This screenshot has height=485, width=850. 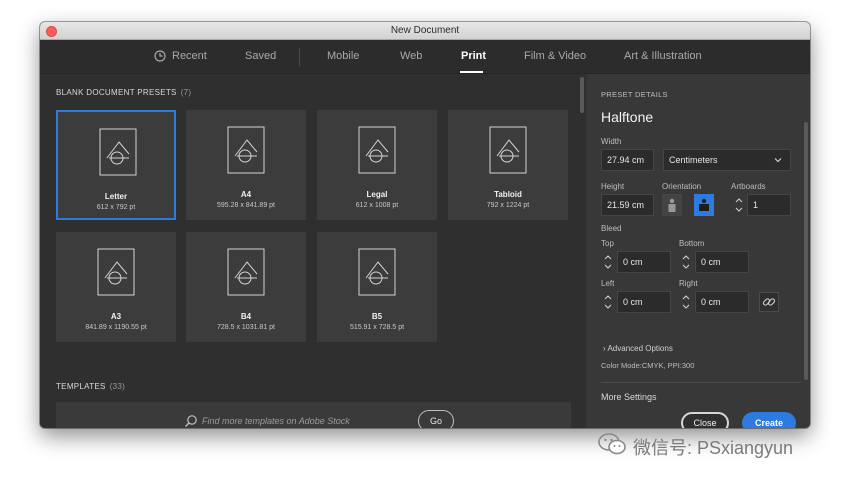 I want to click on preset-name: B5, so click(x=377, y=316).